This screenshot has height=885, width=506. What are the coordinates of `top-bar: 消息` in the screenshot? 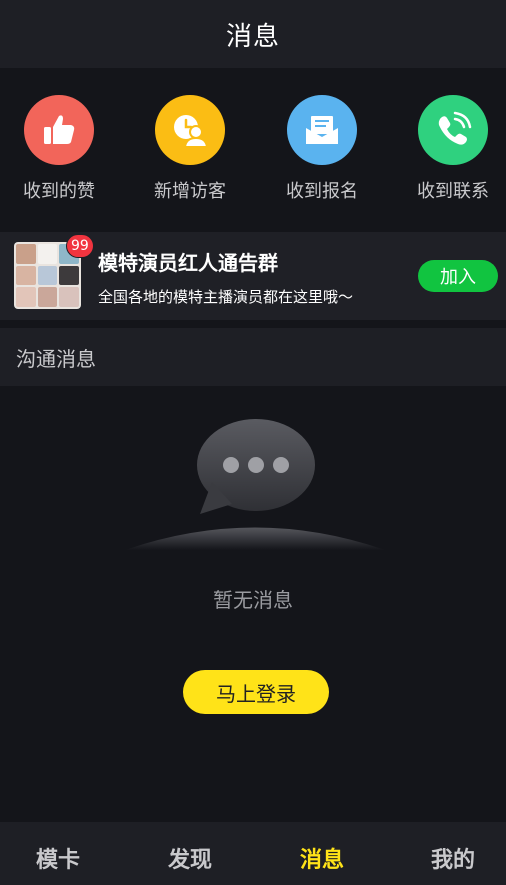 It's located at (253, 34).